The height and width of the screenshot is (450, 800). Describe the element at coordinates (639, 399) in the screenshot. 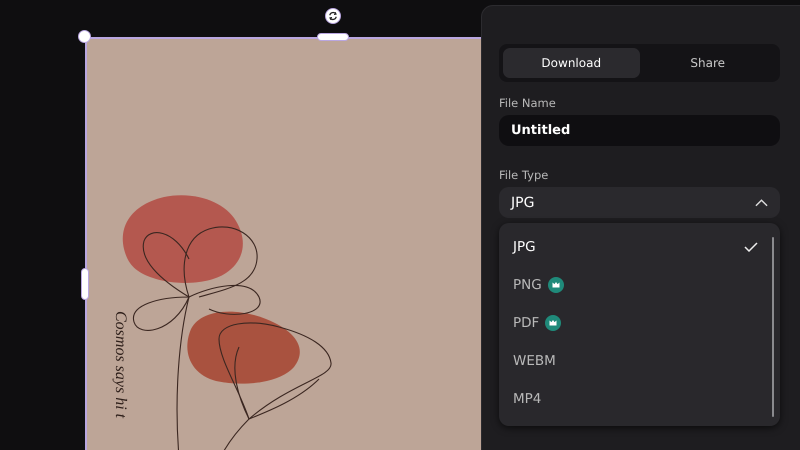

I see `menu-item: MP4` at that location.